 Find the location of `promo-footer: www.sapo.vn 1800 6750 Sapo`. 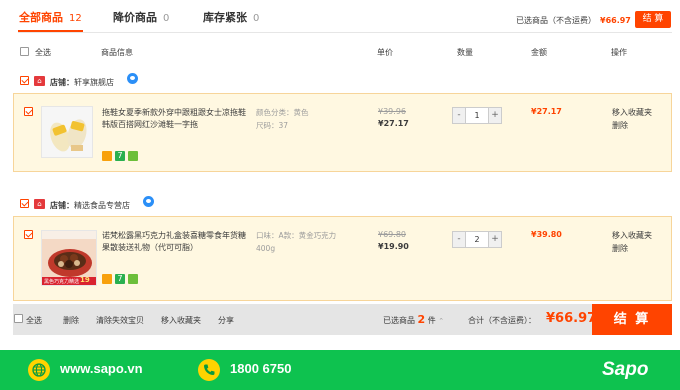

promo-footer: www.sapo.vn 1800 6750 Sapo is located at coordinates (340, 370).